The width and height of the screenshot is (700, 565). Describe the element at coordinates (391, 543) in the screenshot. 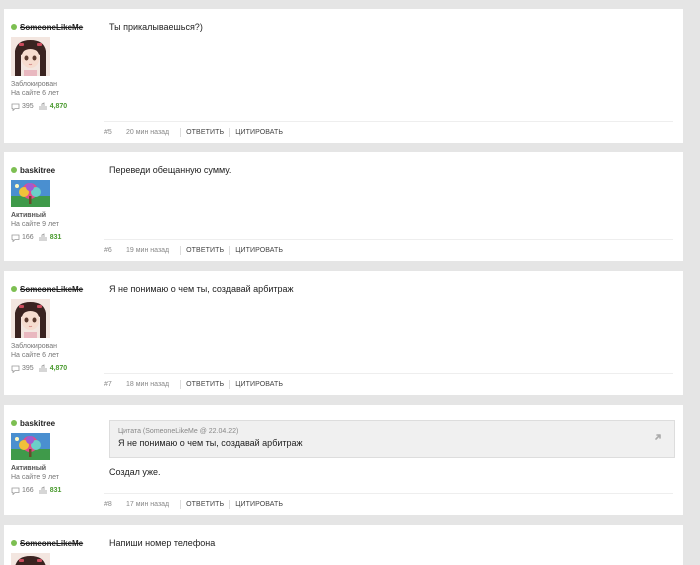

I see `post-content: Напиши номер телефона` at that location.